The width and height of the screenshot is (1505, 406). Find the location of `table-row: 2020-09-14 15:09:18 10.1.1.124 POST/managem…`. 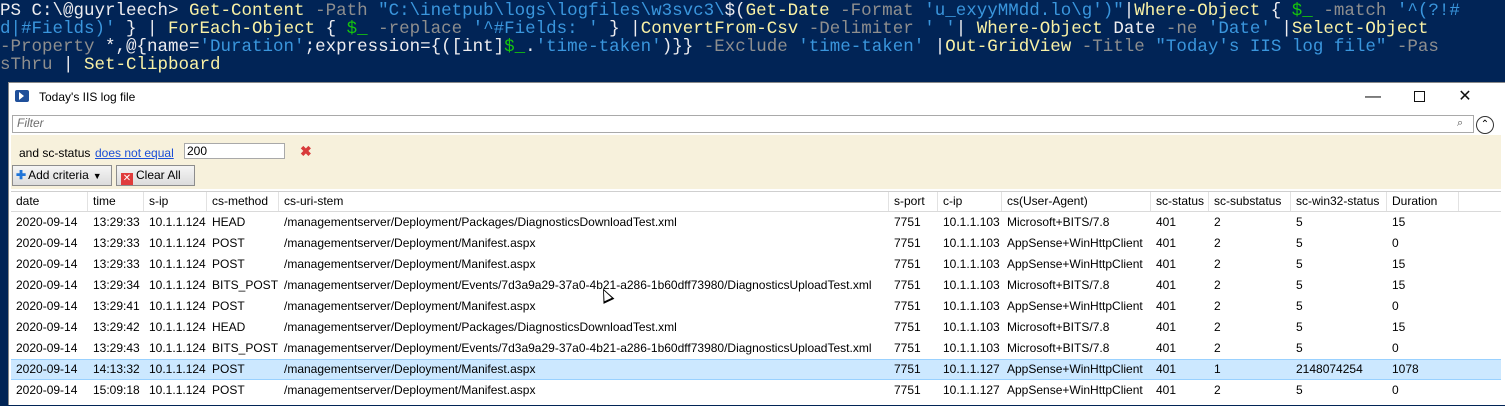

table-row: 2020-09-14 15:09:18 10.1.1.124 POST/managem… is located at coordinates (756, 390).